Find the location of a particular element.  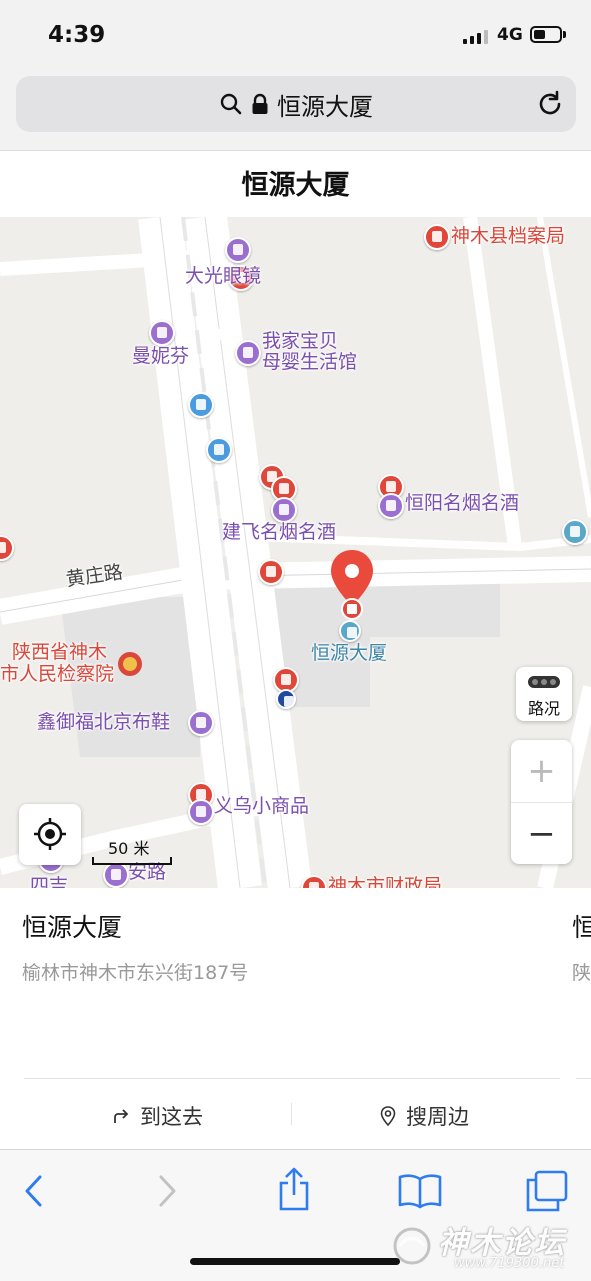

go-here-button: 到这去 is located at coordinates (157, 1116).